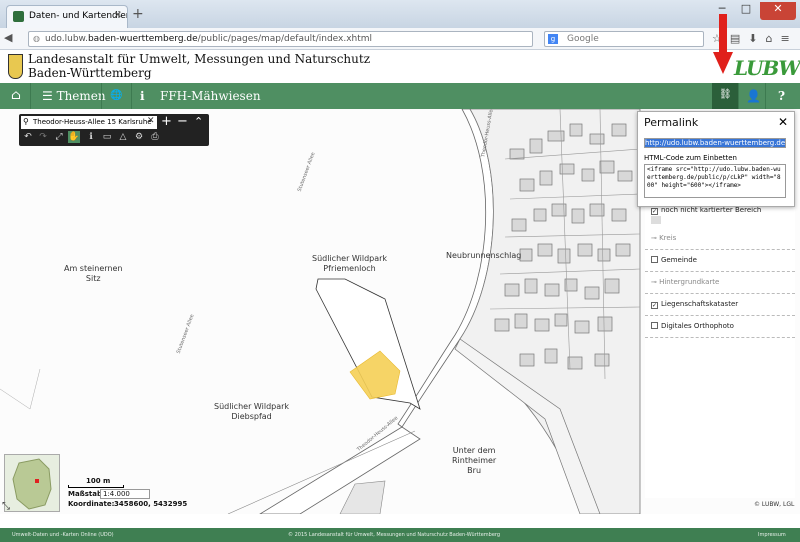  Describe the element at coordinates (697, 326) in the screenshot. I see `layer-label: Digitales Orthophoto` at that location.